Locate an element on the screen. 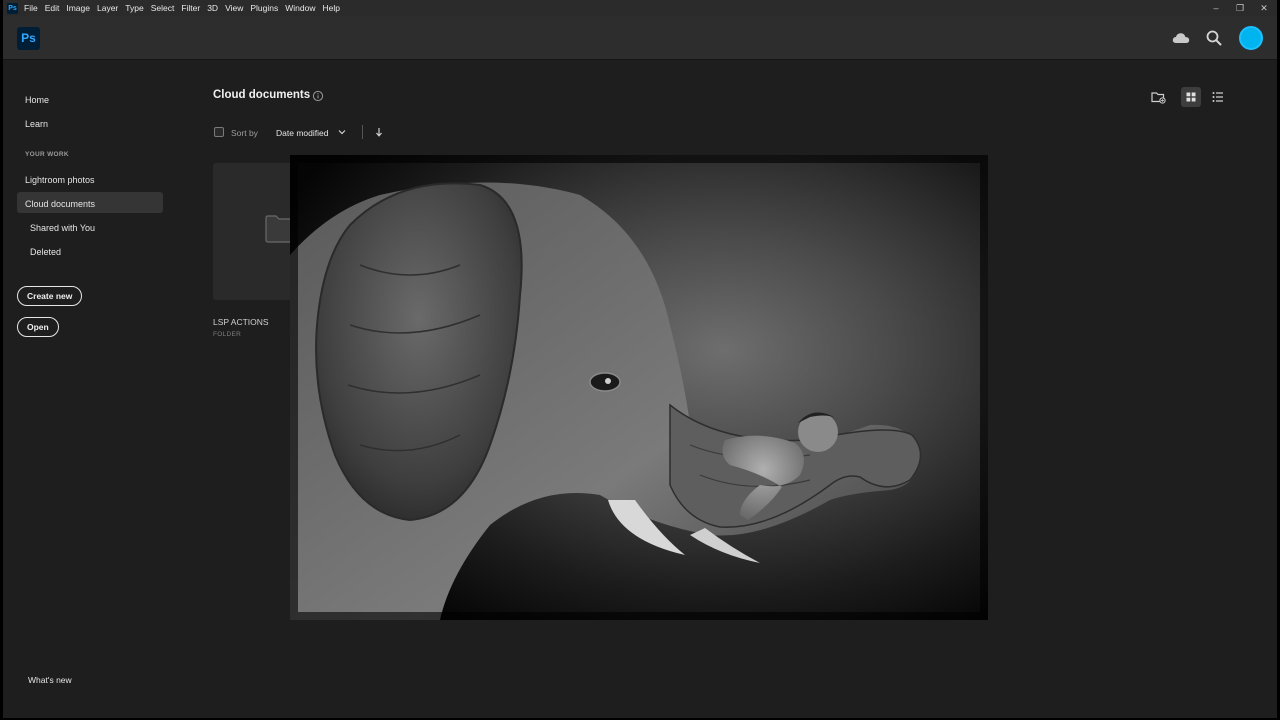 This screenshot has height=720, width=1280. window-controls: – ❐ ✕ is located at coordinates (1240, 8).